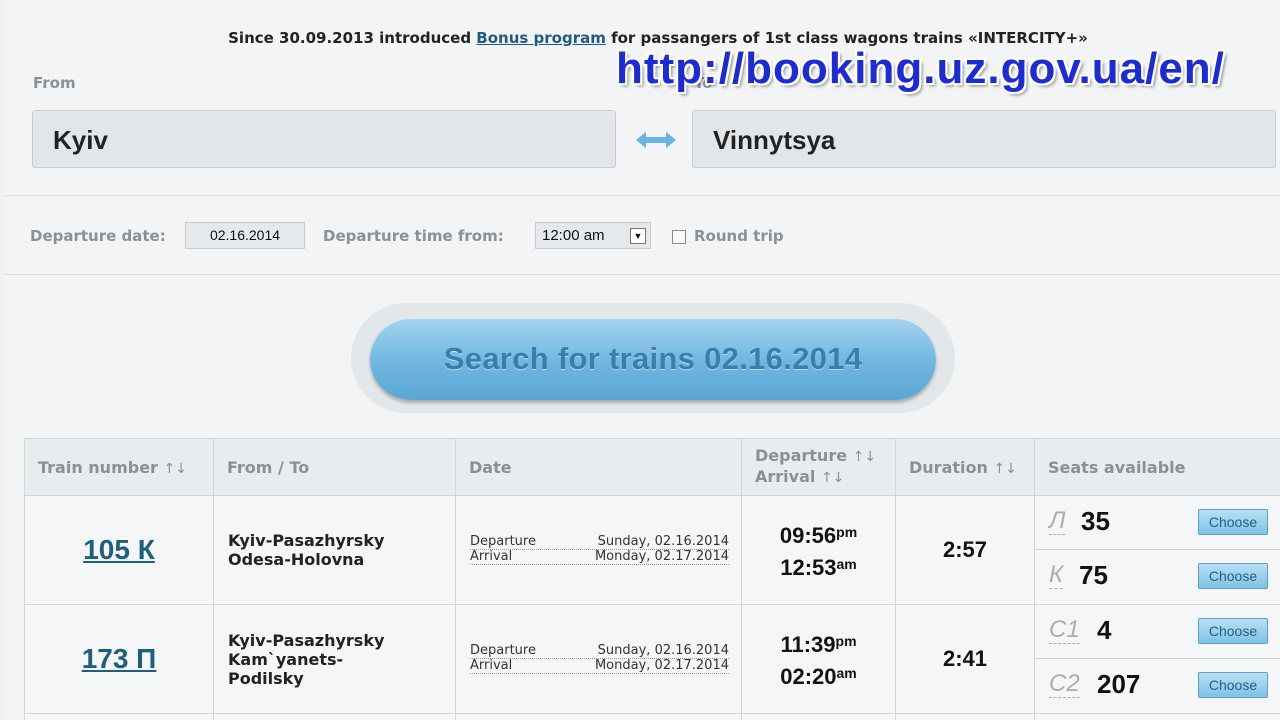  I want to click on dropdown-arrow-icon: ▼, so click(638, 236).